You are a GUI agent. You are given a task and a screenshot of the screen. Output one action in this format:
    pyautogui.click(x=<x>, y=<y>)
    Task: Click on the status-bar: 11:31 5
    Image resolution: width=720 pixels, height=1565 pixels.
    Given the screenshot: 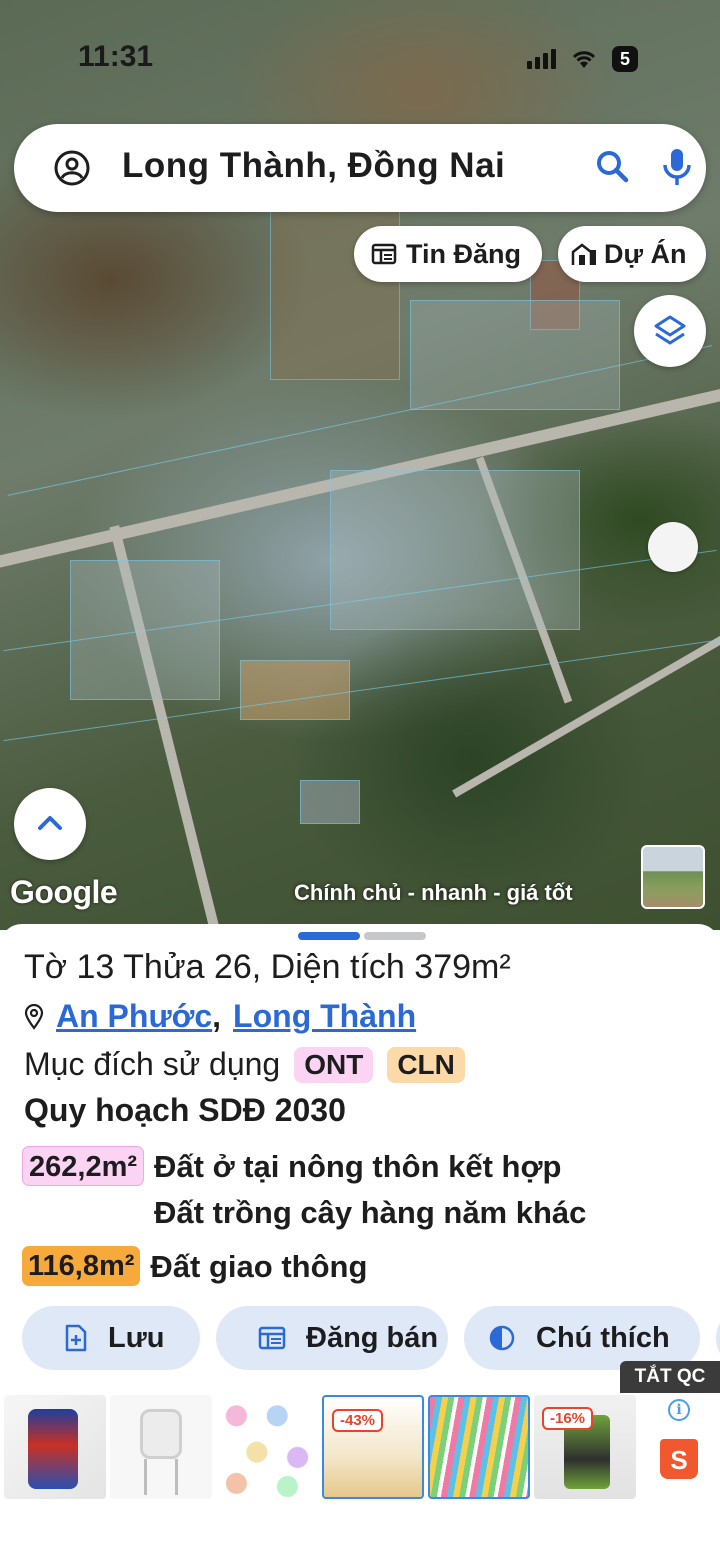 What is the action you would take?
    pyautogui.click(x=360, y=58)
    